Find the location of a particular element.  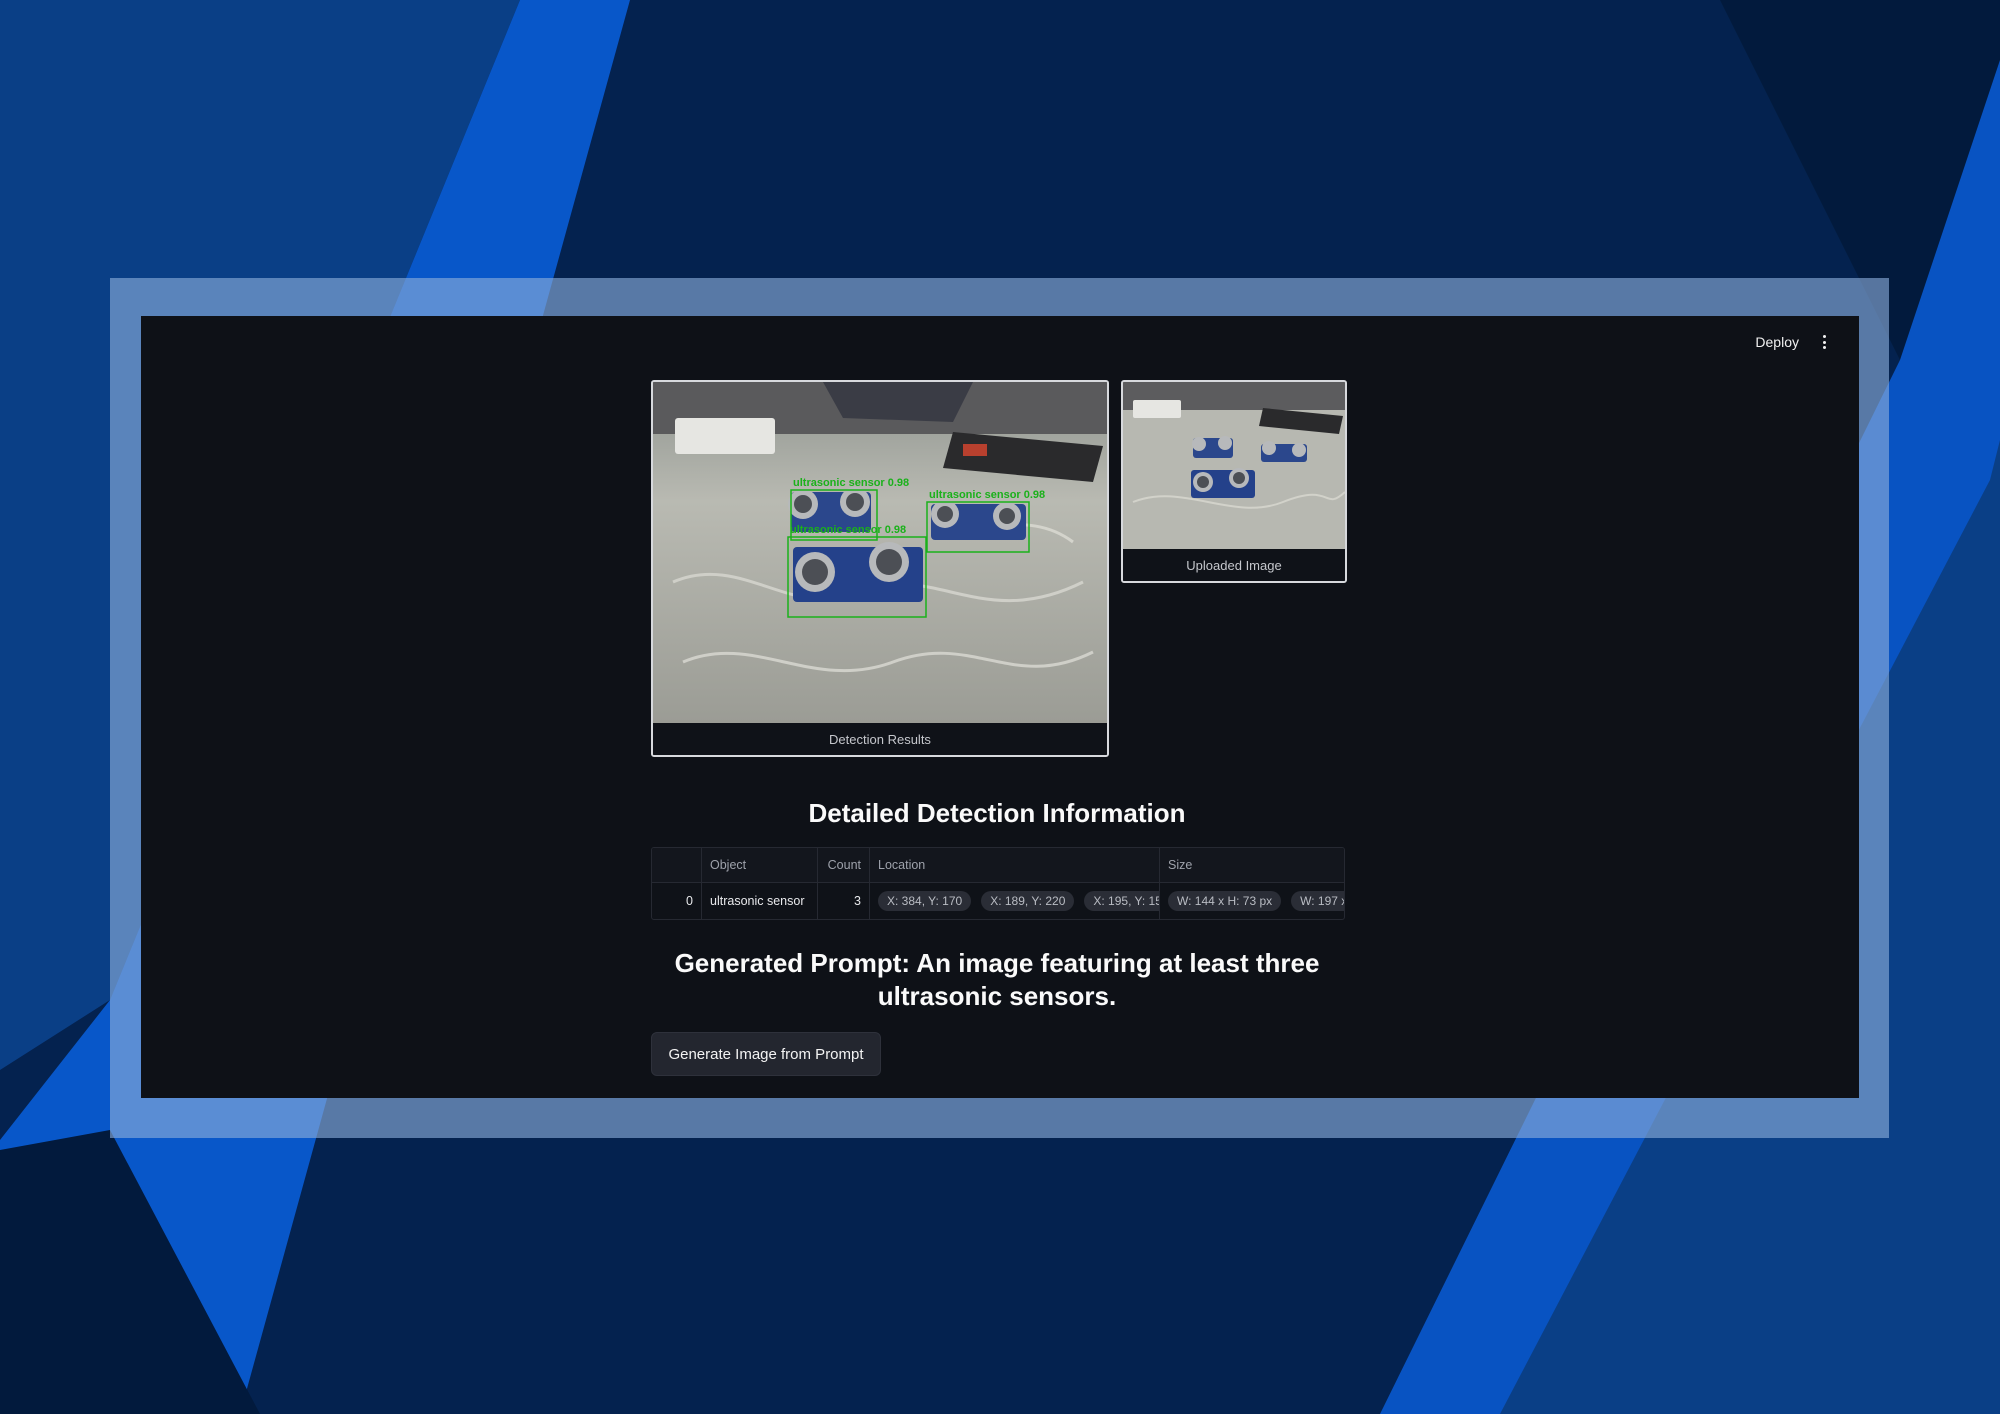

detection-results-caption: Detection Results is located at coordinates (880, 739).